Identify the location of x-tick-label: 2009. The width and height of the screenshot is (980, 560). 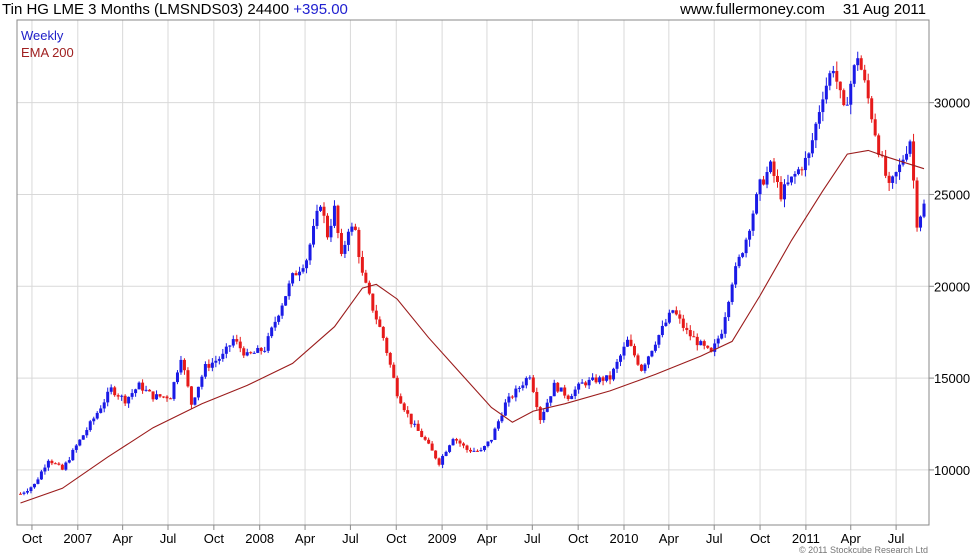
(442, 538).